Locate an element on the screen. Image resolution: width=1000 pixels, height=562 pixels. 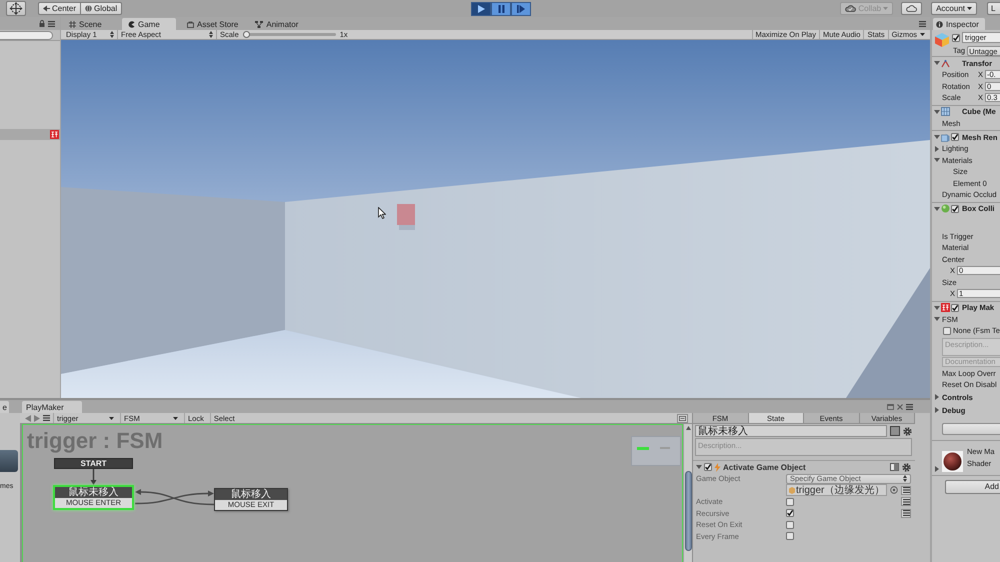
panel-toggle-button is located at coordinates (682, 418).